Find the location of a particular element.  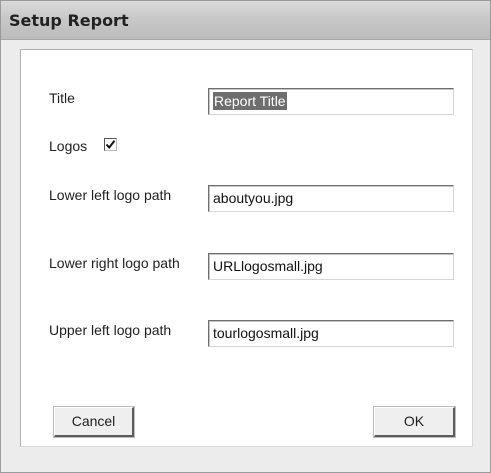

upper-left-logo-label: Upper left logo path is located at coordinates (110, 330).